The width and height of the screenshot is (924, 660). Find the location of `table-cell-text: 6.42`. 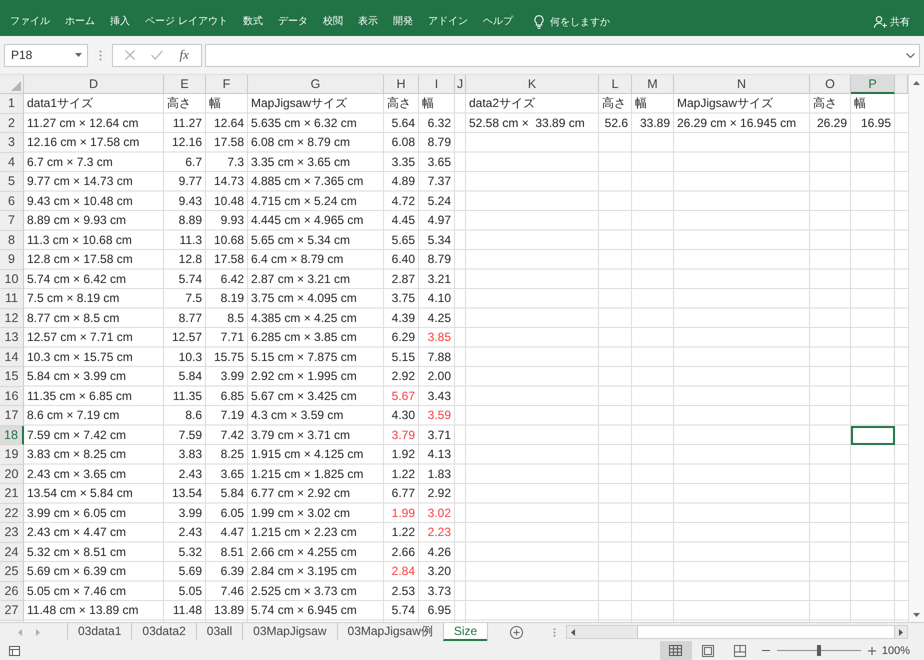

table-cell-text: 6.42 is located at coordinates (232, 279).